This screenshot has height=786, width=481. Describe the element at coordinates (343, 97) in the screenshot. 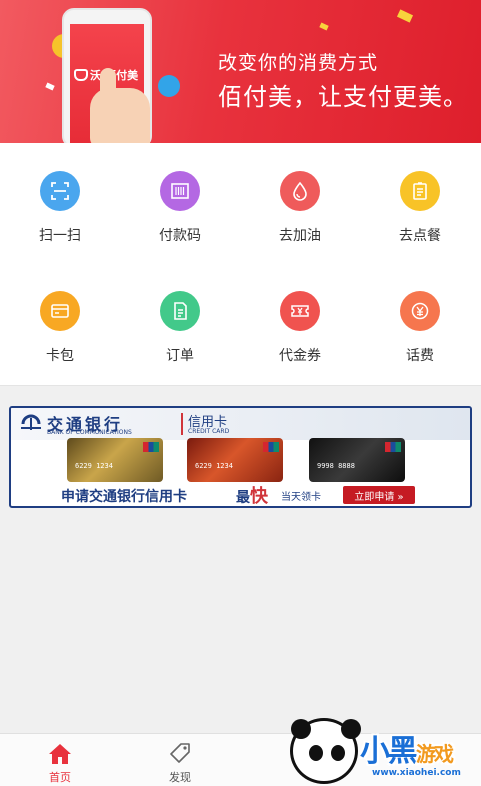

I see `banner-tagline: 佰付美，让支付更美。` at that location.